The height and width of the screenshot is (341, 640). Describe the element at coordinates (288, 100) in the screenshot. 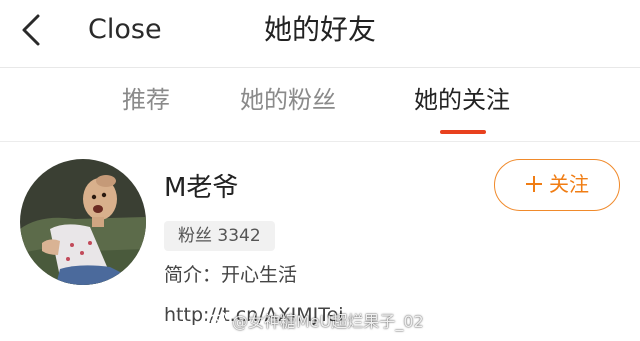

I see `tab-her-fans: 她的粉丝` at that location.